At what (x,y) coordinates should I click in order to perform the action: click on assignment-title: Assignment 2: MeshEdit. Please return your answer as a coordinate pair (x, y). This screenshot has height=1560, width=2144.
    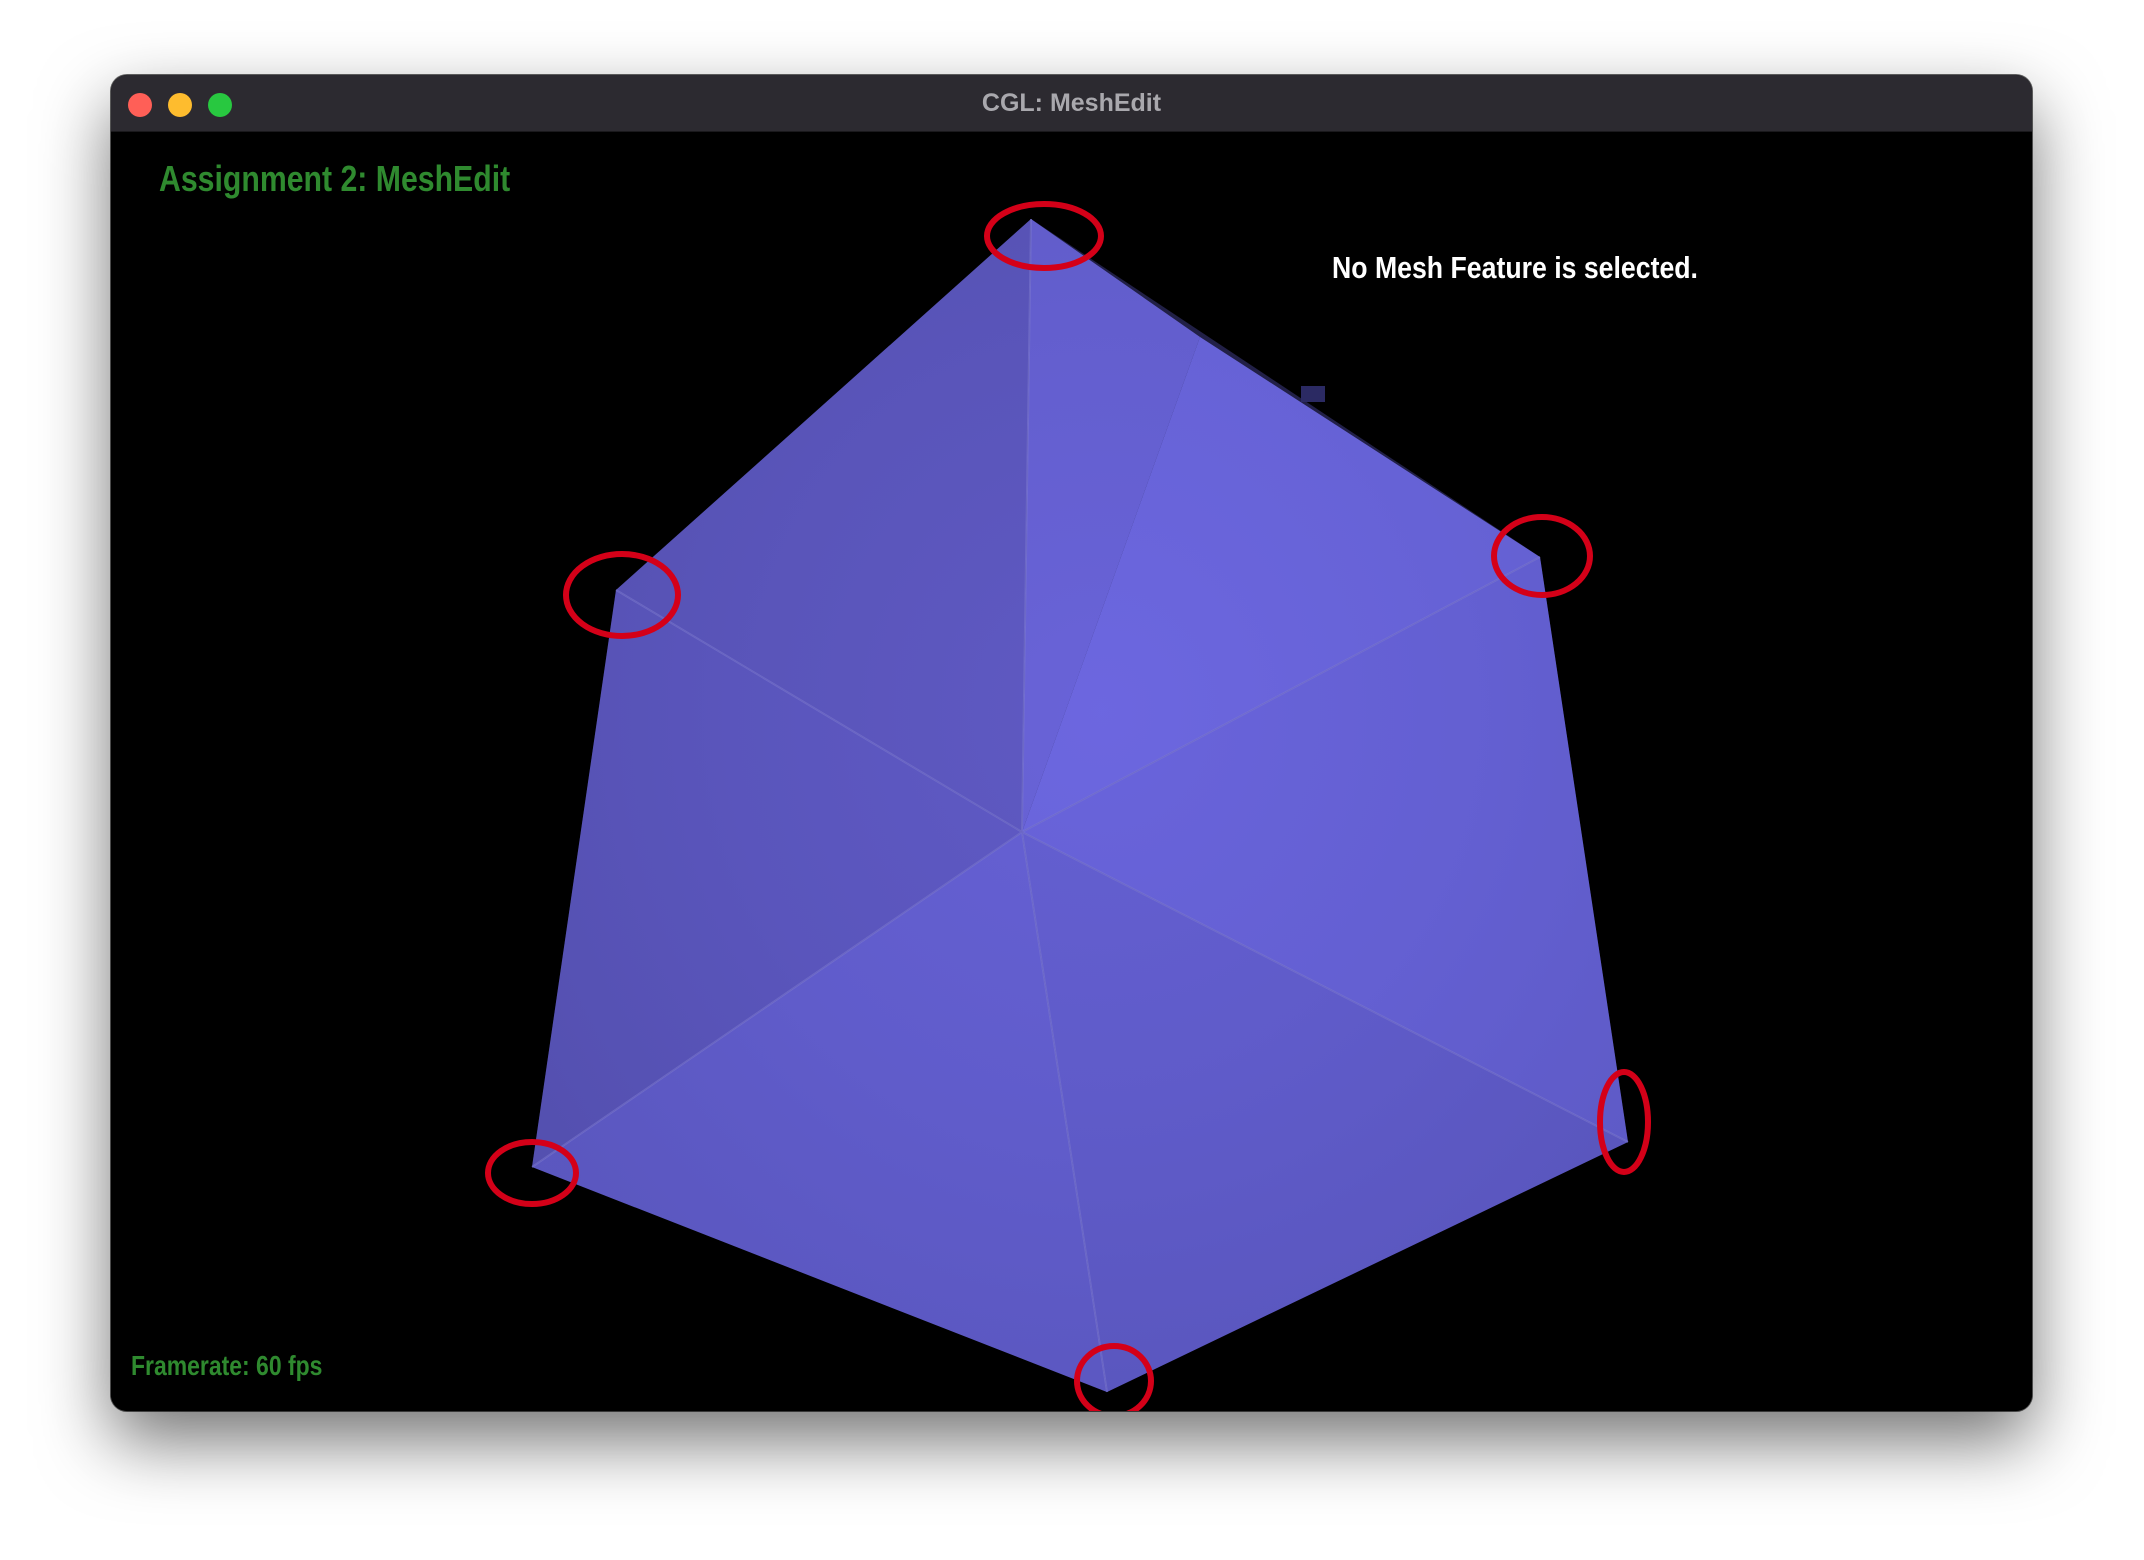
    Looking at the image, I should click on (335, 178).